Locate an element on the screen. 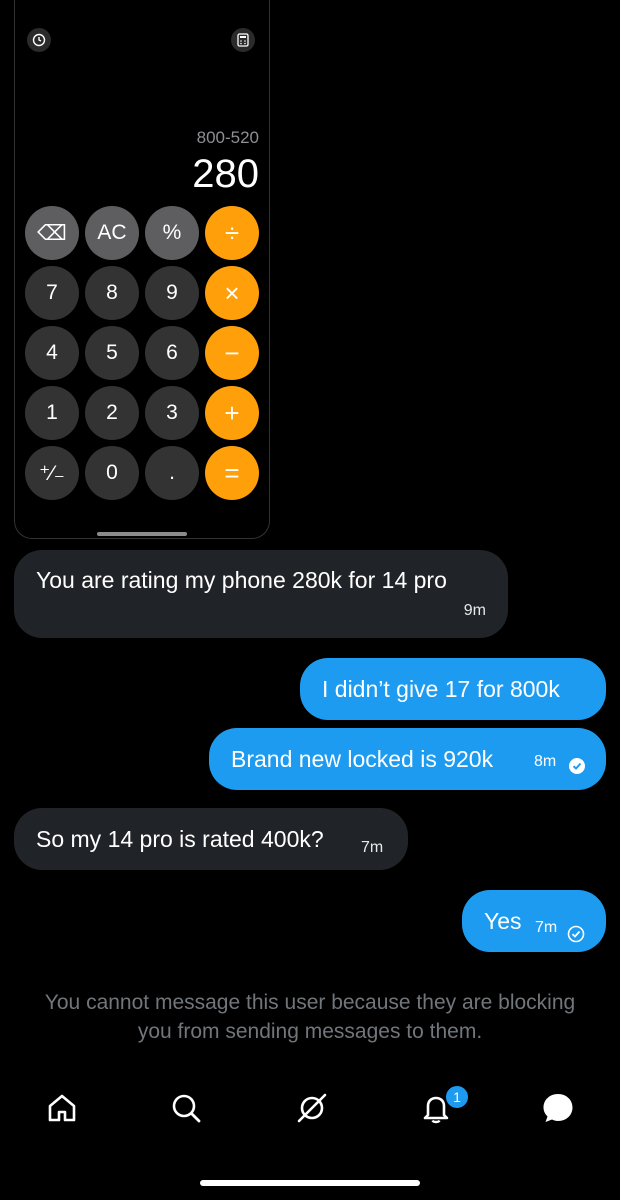 Image resolution: width=620 pixels, height=1200 pixels. message-outgoing: I didn’t give 17 for 800k is located at coordinates (453, 689).